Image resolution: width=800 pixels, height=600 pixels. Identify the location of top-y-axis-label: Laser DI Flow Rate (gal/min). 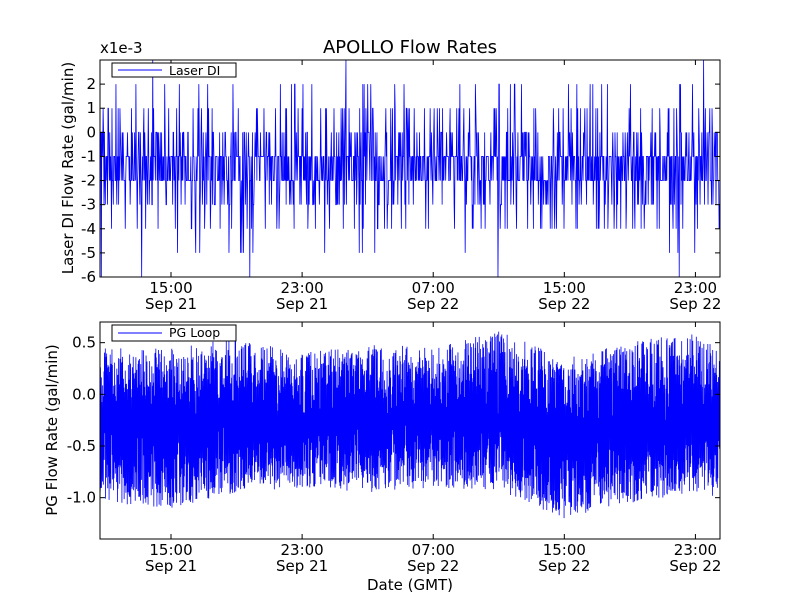
(68, 168).